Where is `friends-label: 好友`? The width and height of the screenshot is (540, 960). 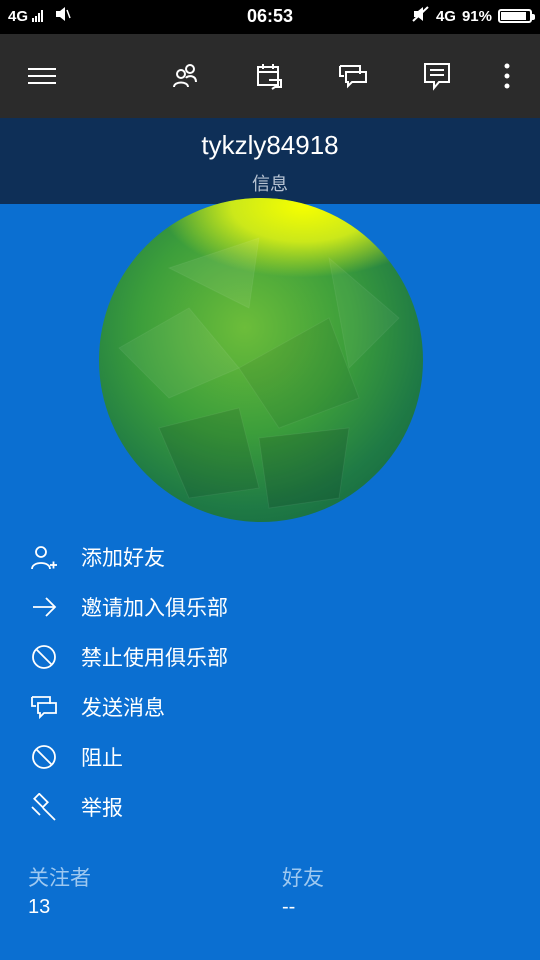 friends-label: 好友 is located at coordinates (303, 878).